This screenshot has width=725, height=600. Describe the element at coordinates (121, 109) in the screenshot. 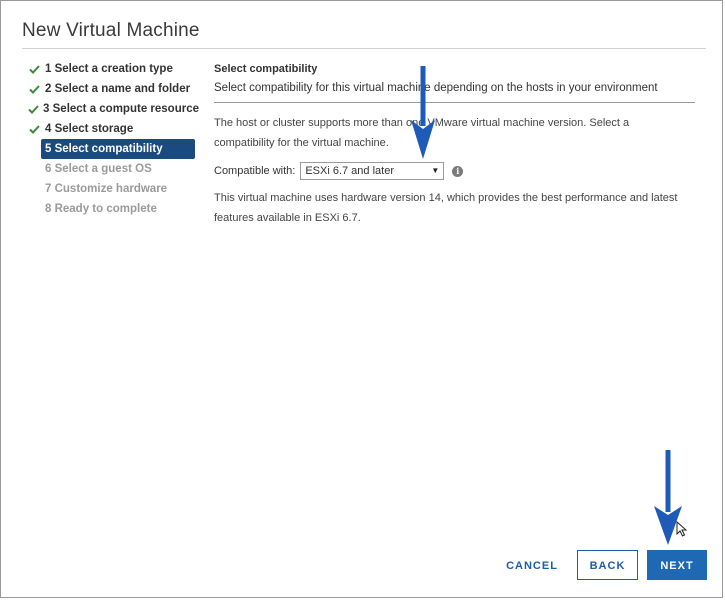

I see `step-label: 3 Select a compute resource` at that location.